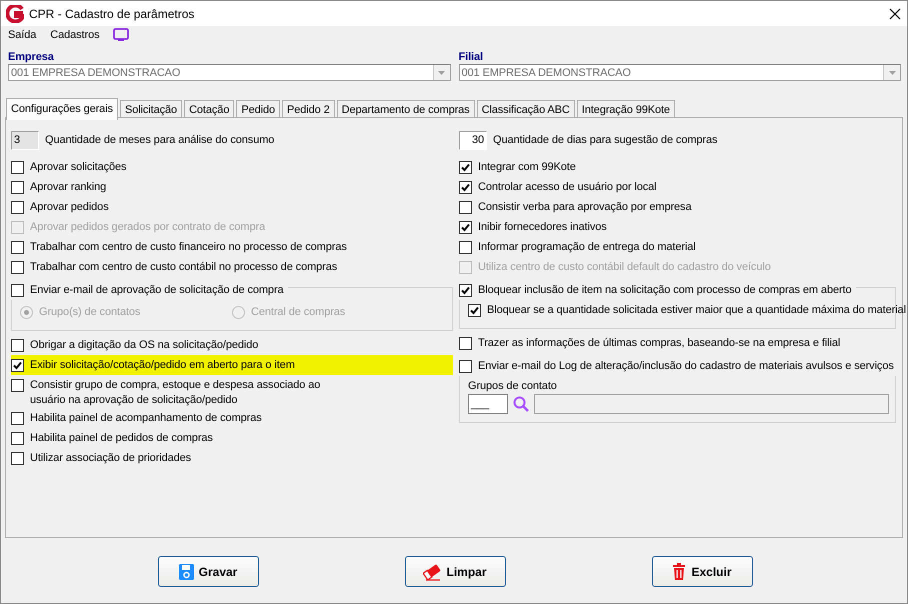 The width and height of the screenshot is (908, 604). What do you see at coordinates (89, 312) in the screenshot?
I see `radio-label: Grupo(s) de contatos` at bounding box center [89, 312].